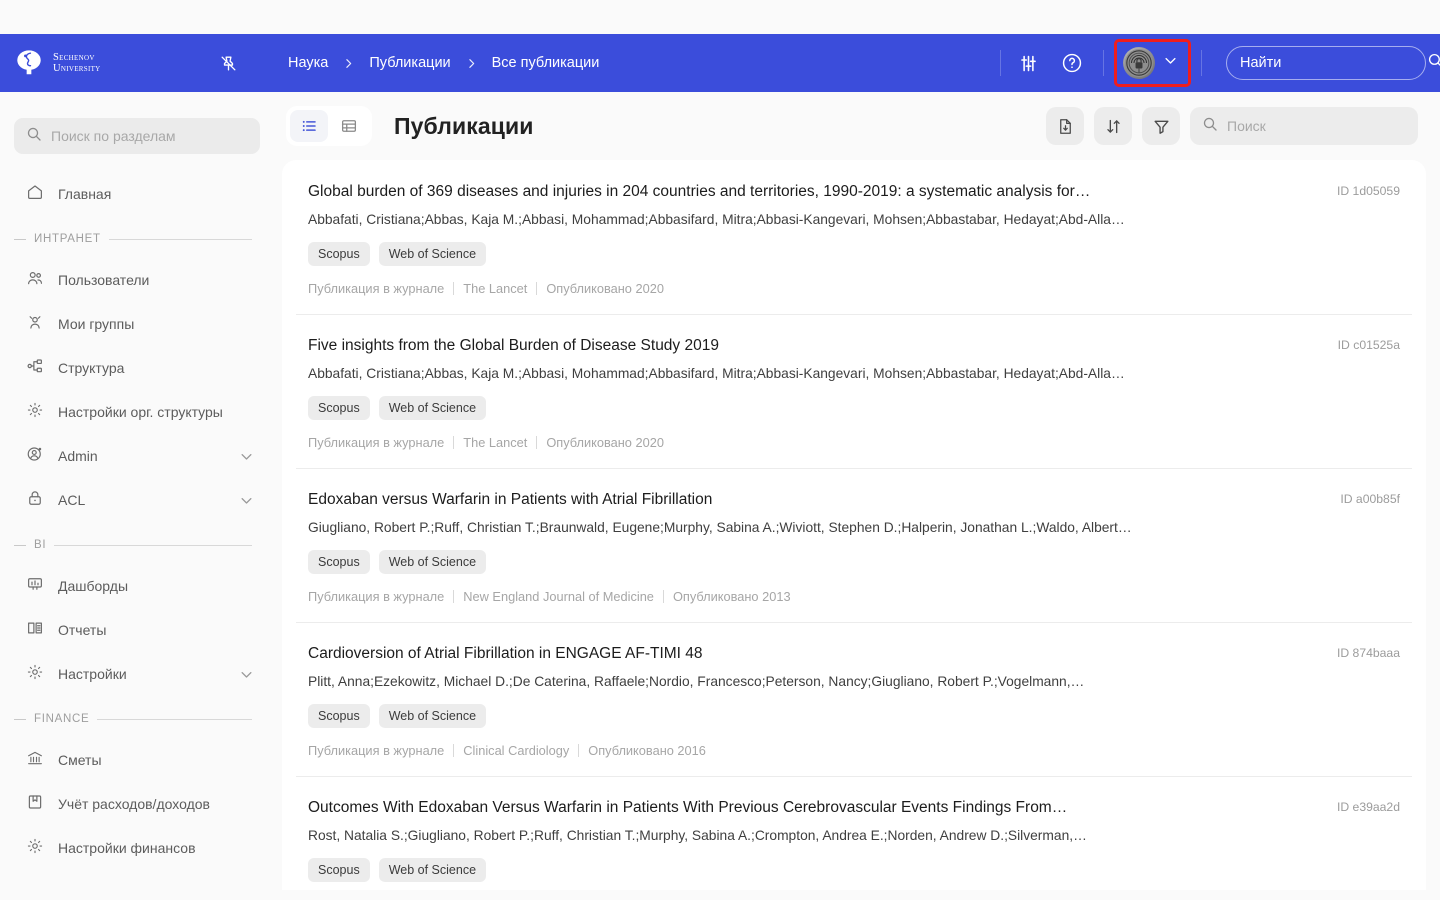  What do you see at coordinates (137, 412) in the screenshot?
I see `sidebar-item-org-structure-settings: Настройки орг. структуры` at bounding box center [137, 412].